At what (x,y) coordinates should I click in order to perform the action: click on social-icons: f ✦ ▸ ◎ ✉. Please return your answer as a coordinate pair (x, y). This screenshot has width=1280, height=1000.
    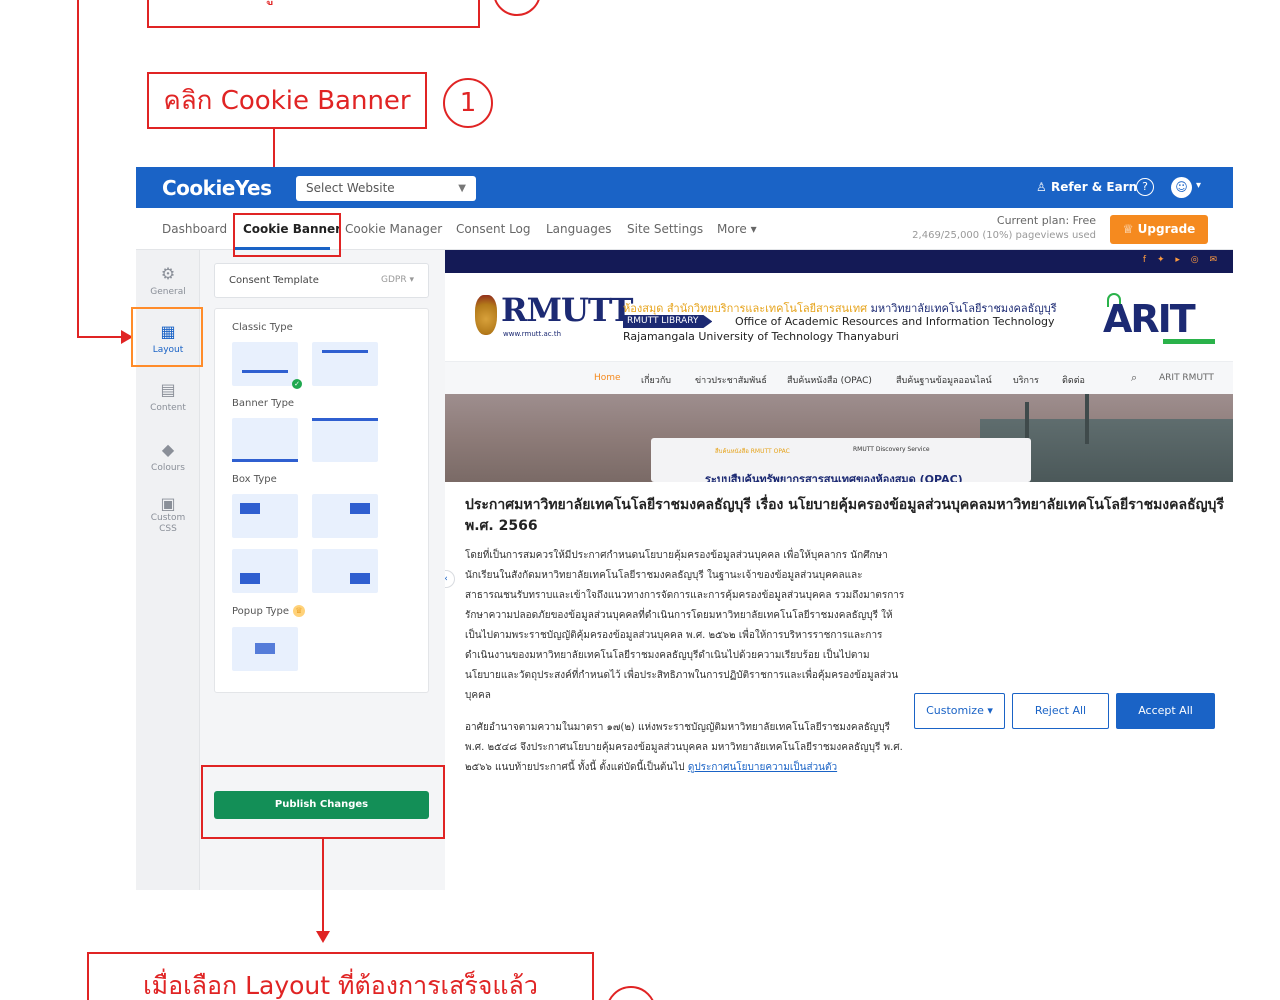
    Looking at the image, I should click on (1181, 260).